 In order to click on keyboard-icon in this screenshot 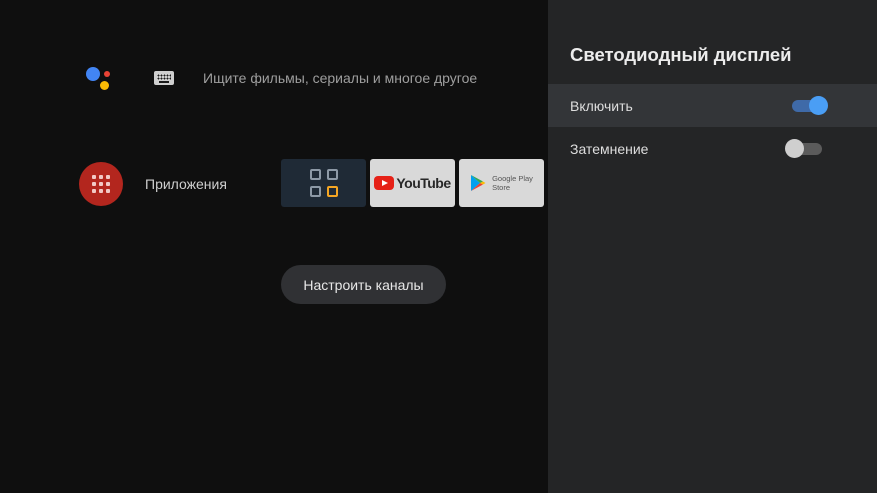, I will do `click(164, 78)`.